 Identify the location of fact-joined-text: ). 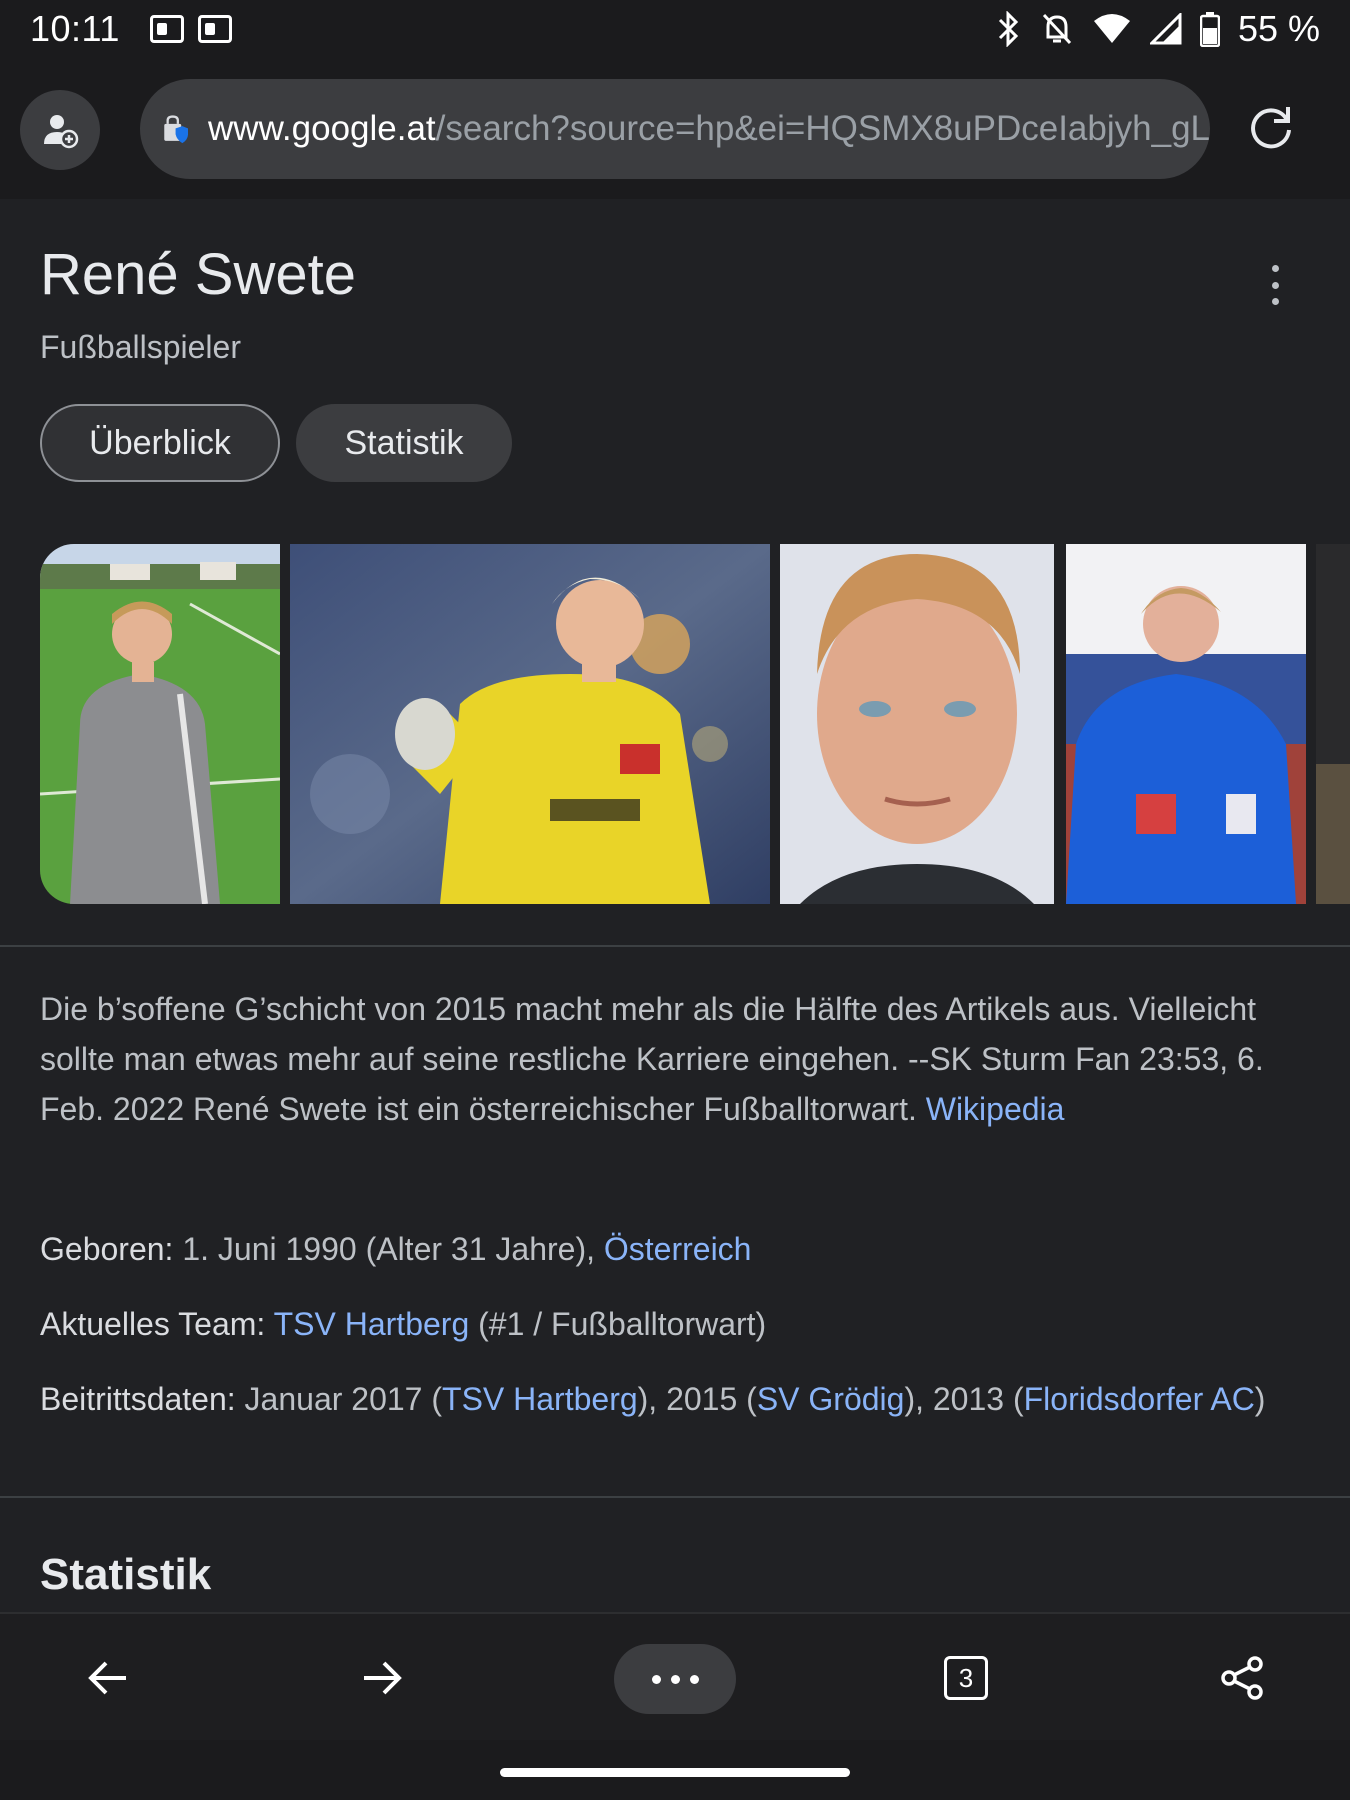
(1260, 1399).